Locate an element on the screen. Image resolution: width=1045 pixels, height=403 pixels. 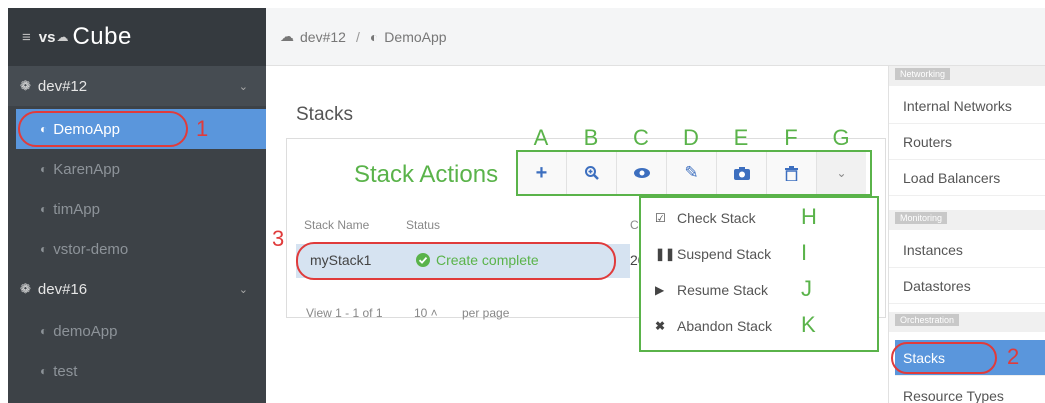
brand-name: Cube is located at coordinates (102, 36).